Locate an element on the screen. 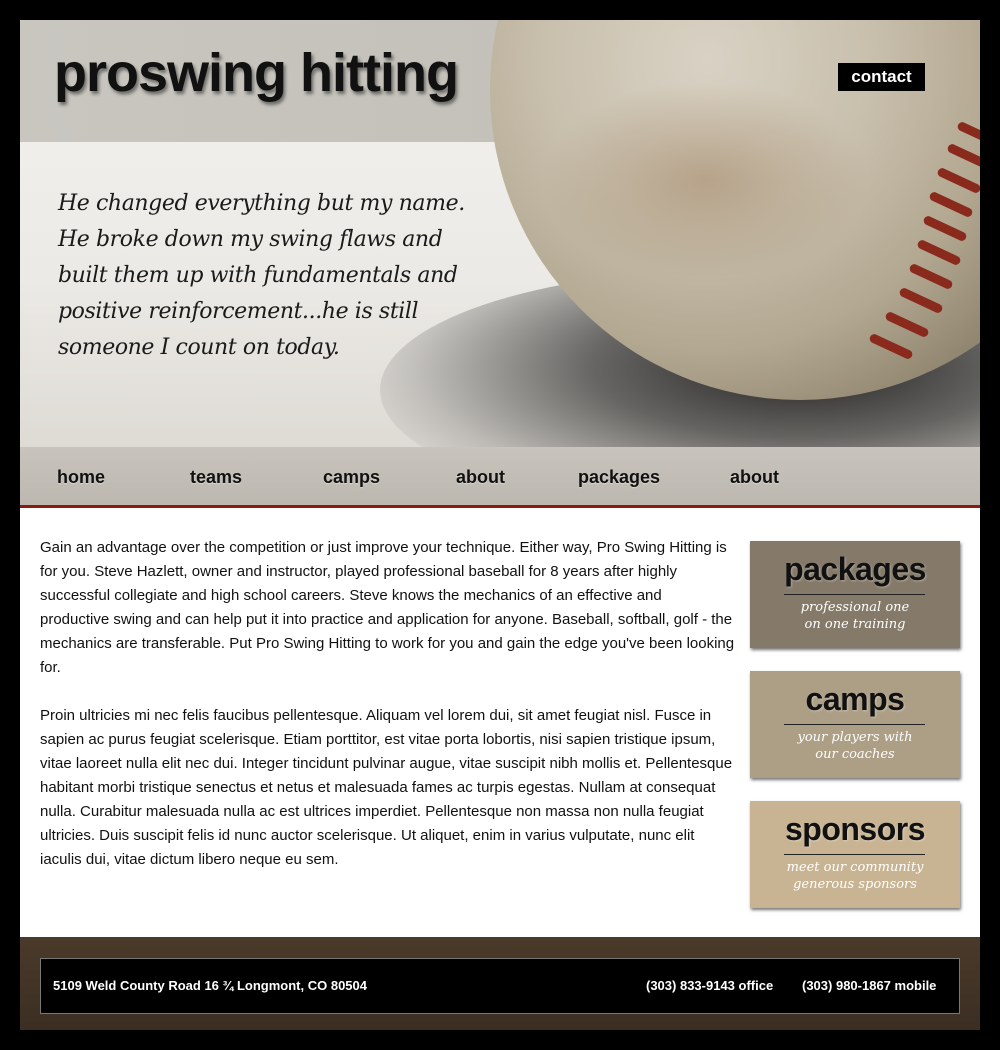 Image resolution: width=1000 pixels, height=1050 pixels. promo-title: camps is located at coordinates (855, 699).